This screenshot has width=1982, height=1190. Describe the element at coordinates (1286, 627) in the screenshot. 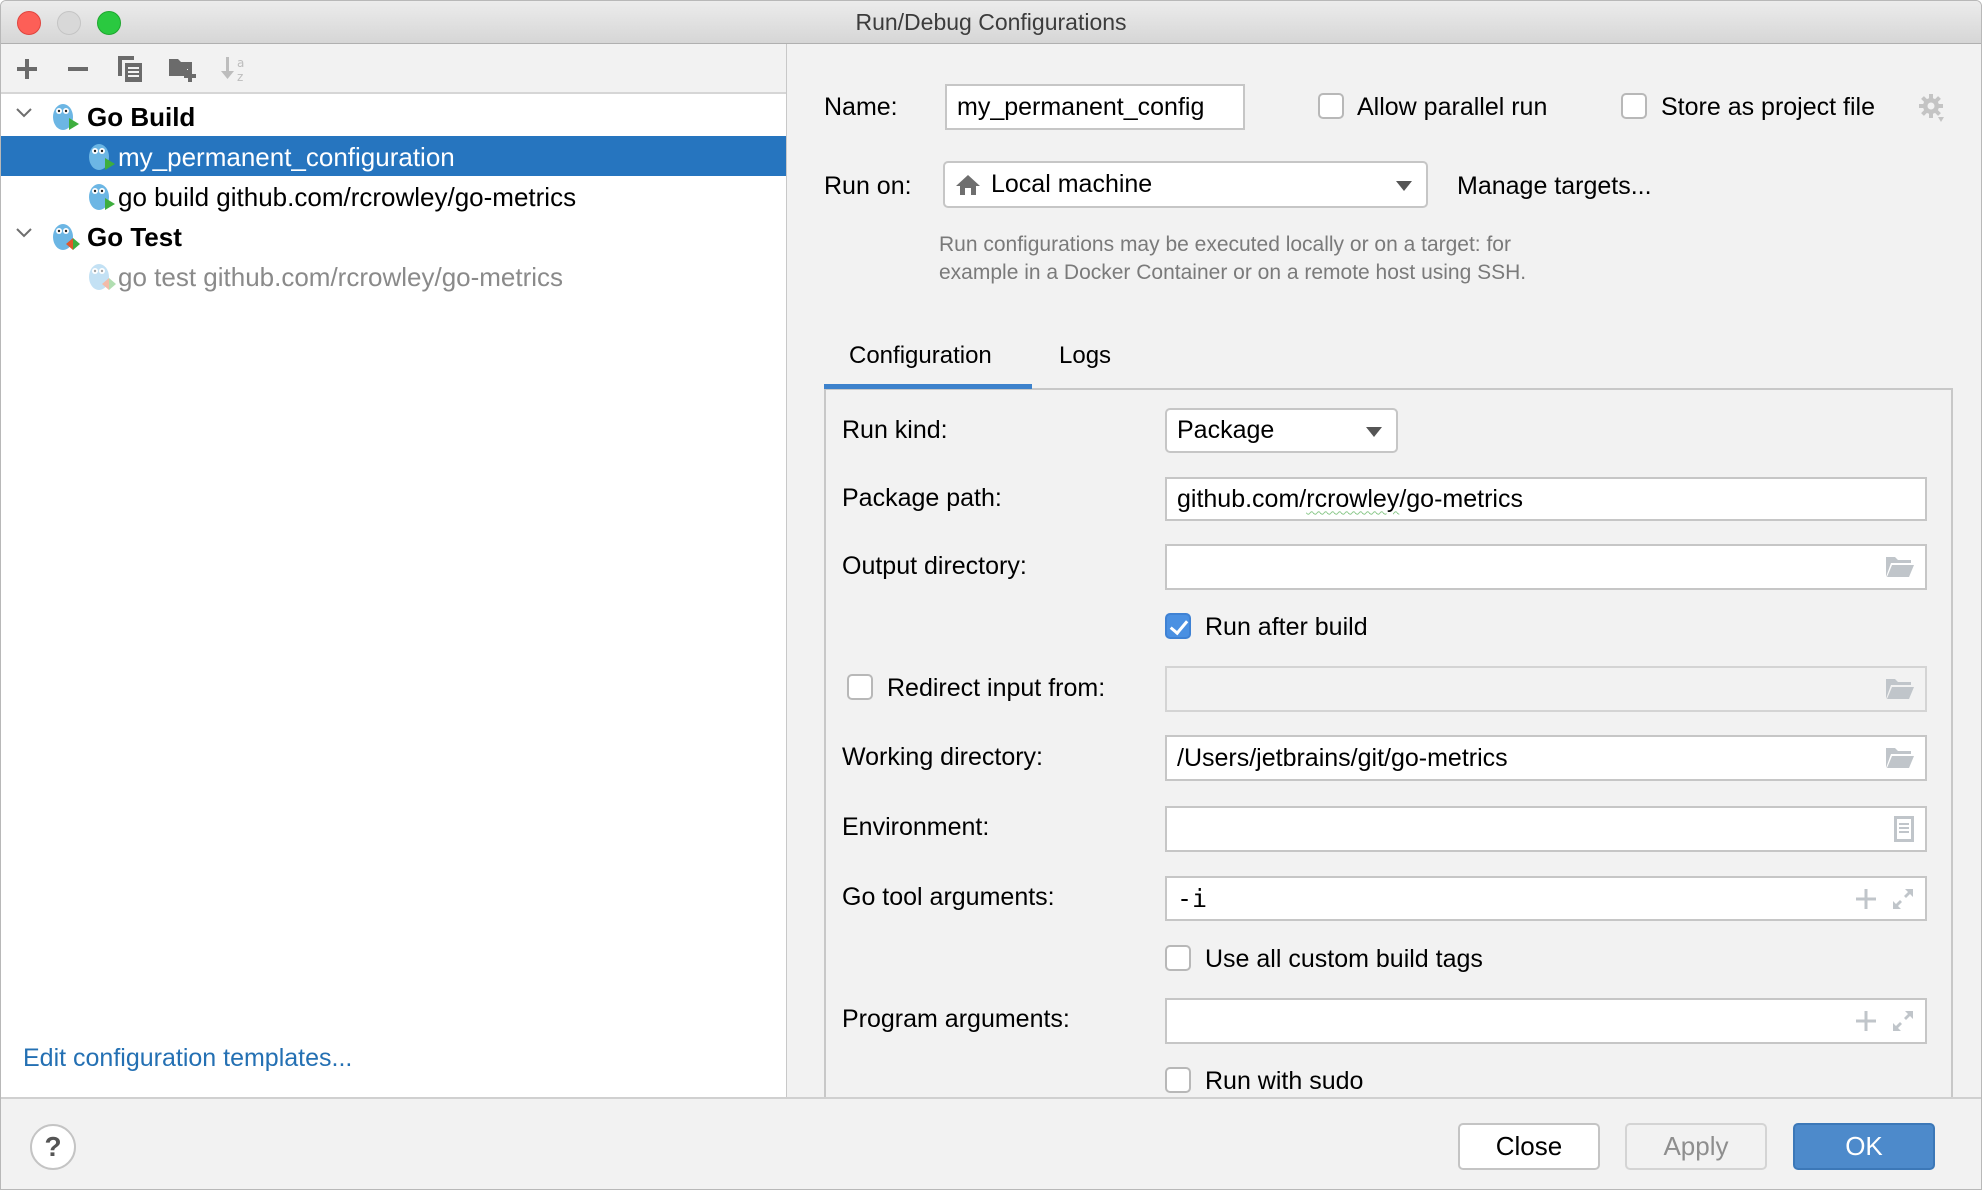

I see `run-after-build-label: Run after build` at that location.